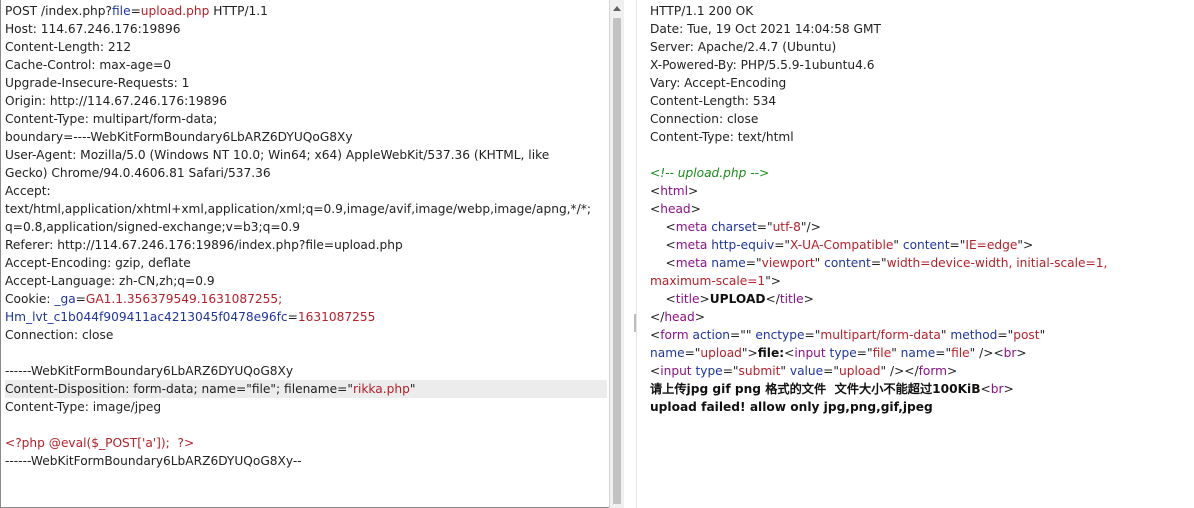 The width and height of the screenshot is (1194, 508). I want to click on text-token: IE=edge, so click(991, 245).